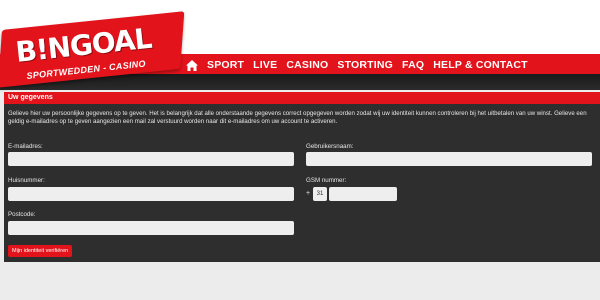 The width and height of the screenshot is (600, 300). Describe the element at coordinates (151, 159) in the screenshot. I see `email-field` at that location.